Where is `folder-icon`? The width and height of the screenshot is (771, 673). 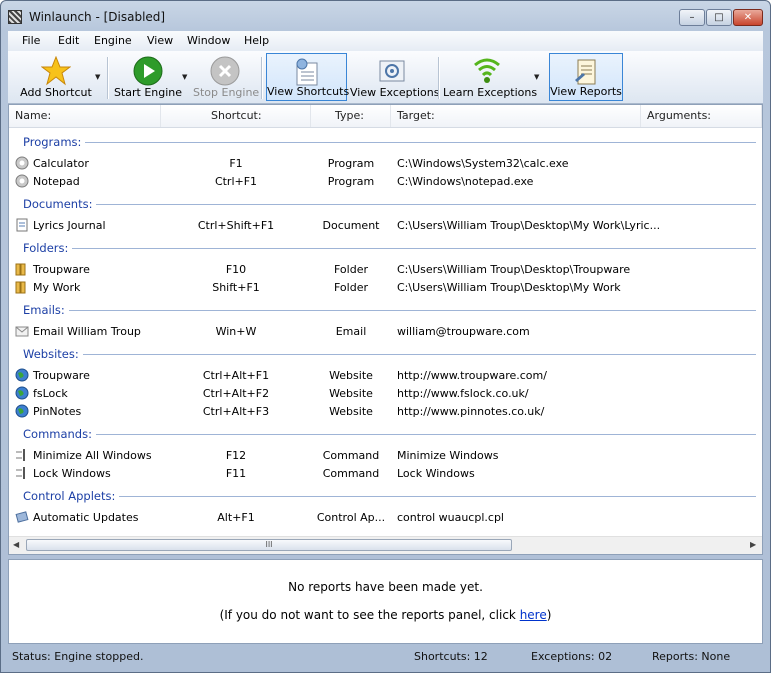 folder-icon is located at coordinates (20, 287).